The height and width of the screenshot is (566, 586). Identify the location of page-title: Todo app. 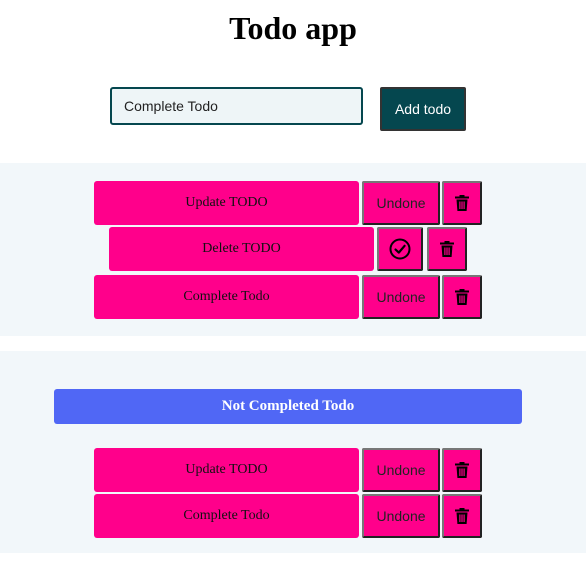
(293, 28).